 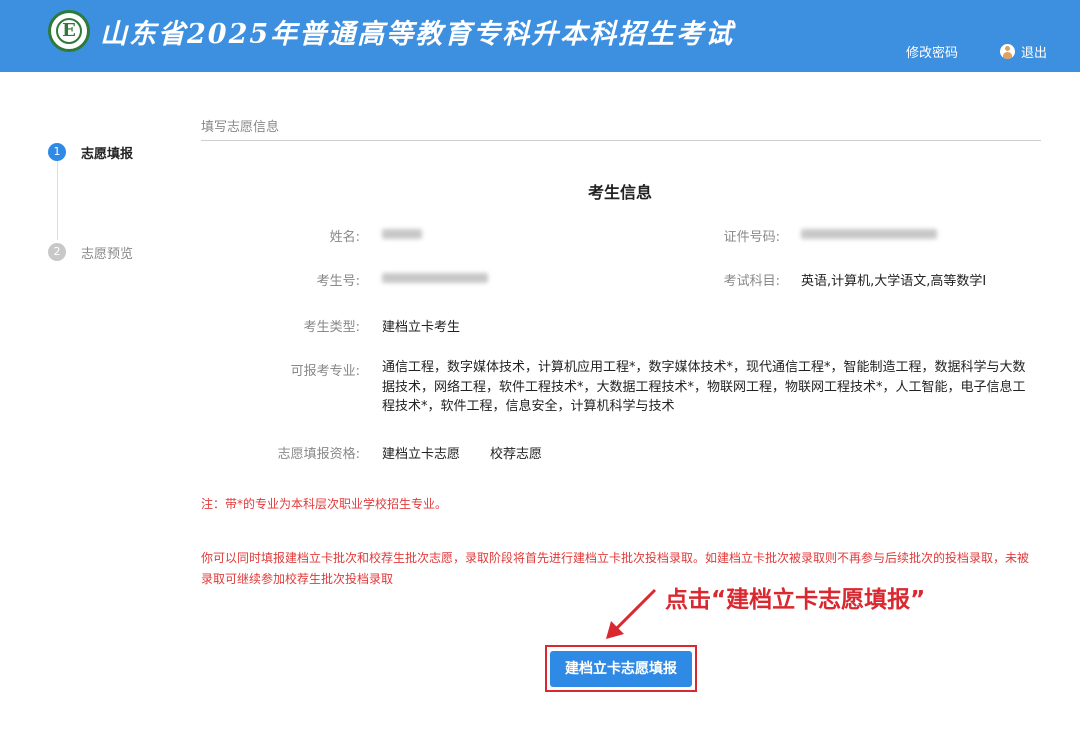 I want to click on user-icon, so click(x=1007, y=51).